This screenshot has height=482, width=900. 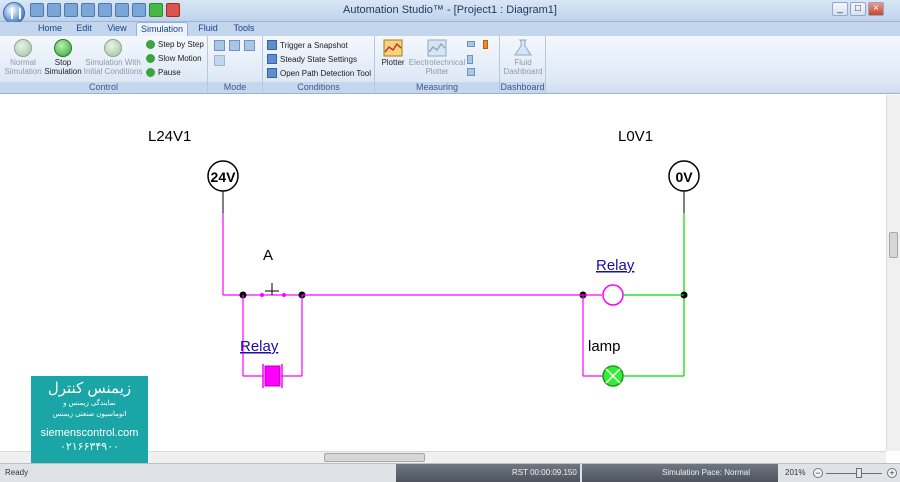 What do you see at coordinates (307, 45) in the screenshot?
I see `trigger-snapshot-button: Trigger a Snapshot` at bounding box center [307, 45].